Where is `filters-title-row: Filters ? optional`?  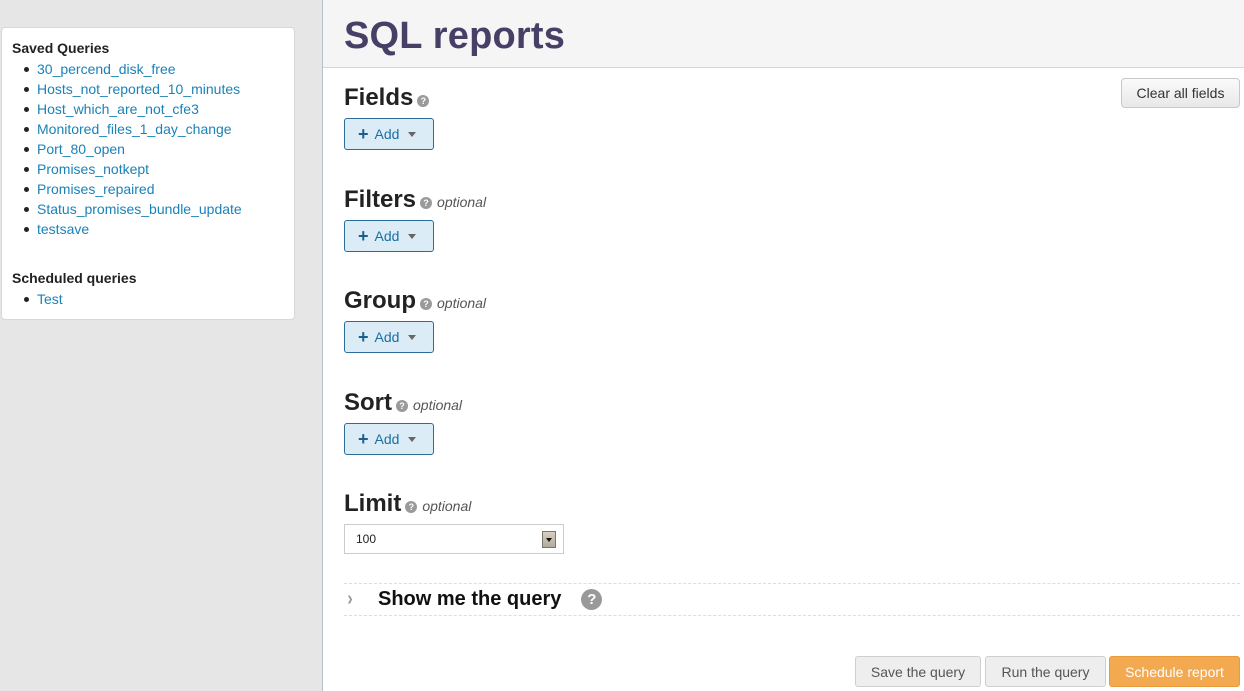
filters-title-row: Filters ? optional is located at coordinates (415, 200).